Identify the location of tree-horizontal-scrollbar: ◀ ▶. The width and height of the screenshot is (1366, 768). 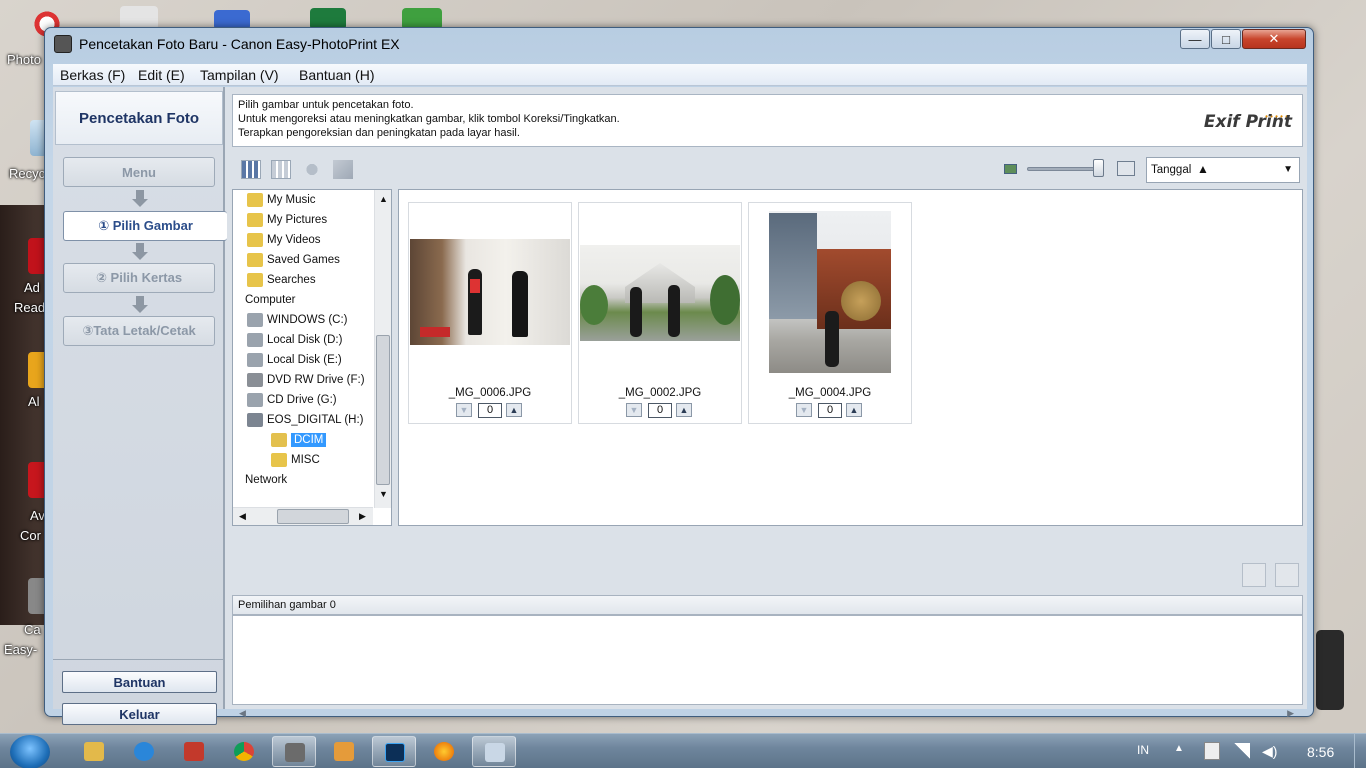
(303, 516).